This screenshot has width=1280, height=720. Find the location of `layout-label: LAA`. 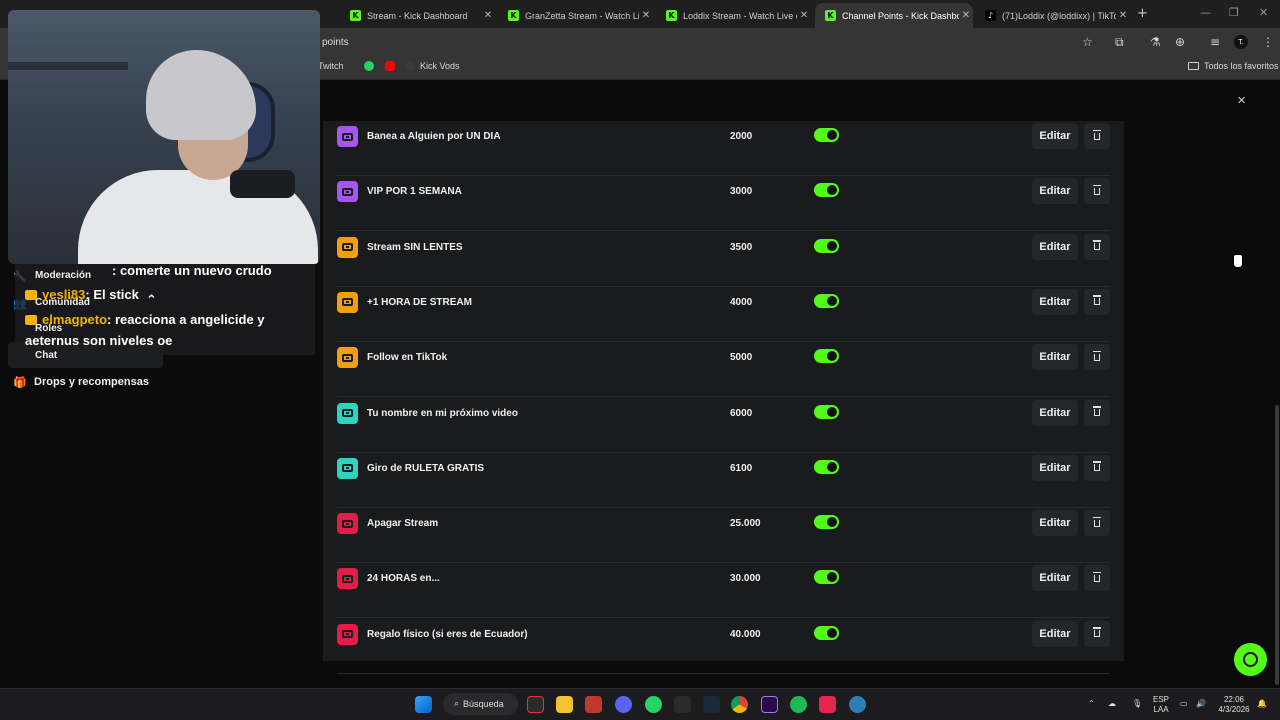

layout-label: LAA is located at coordinates (1161, 709).